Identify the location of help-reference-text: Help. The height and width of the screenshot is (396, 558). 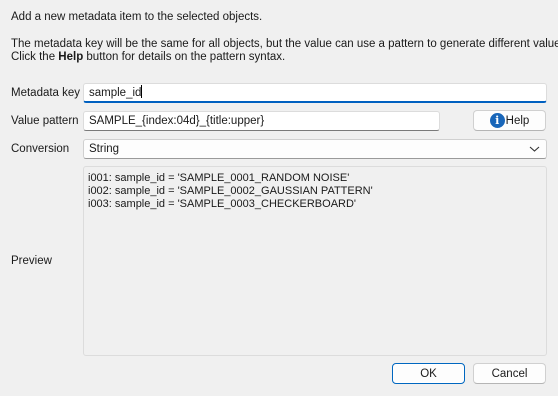
(71, 57).